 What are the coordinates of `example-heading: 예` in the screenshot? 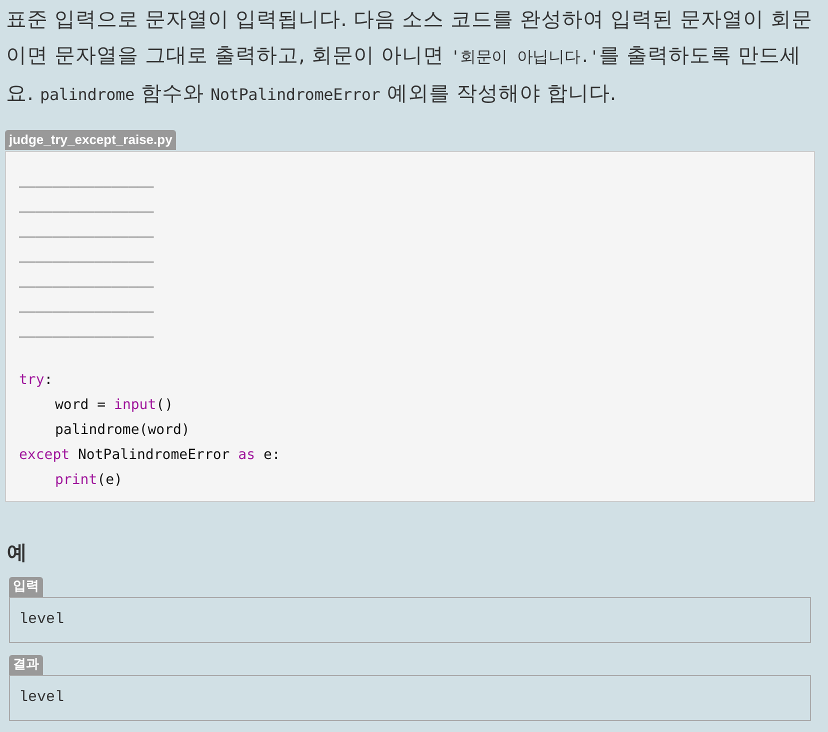 It's located at (17, 552).